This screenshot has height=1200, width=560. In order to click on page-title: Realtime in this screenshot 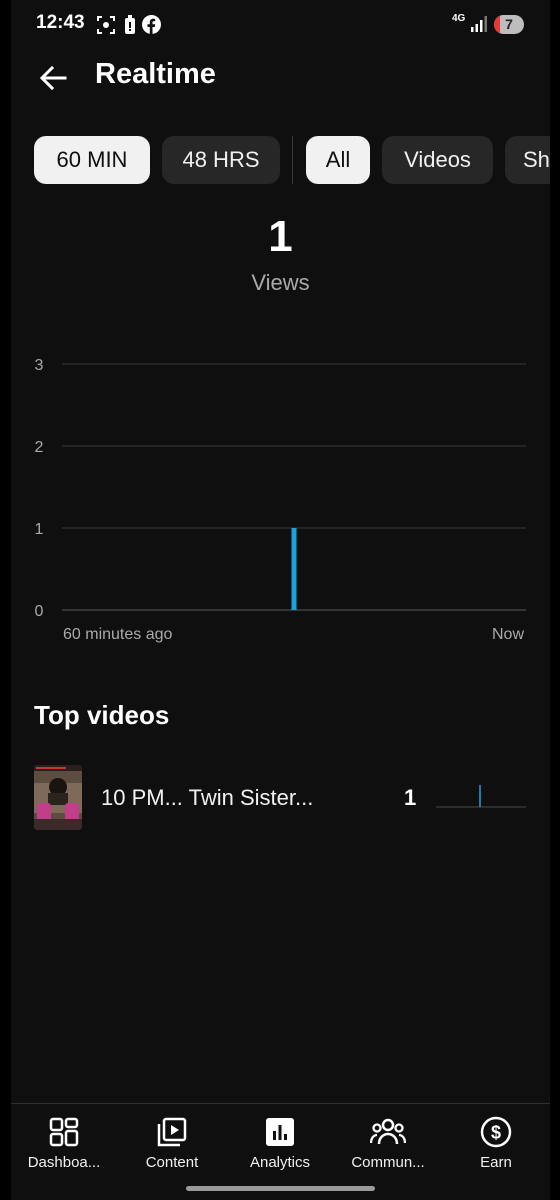, I will do `click(155, 74)`.